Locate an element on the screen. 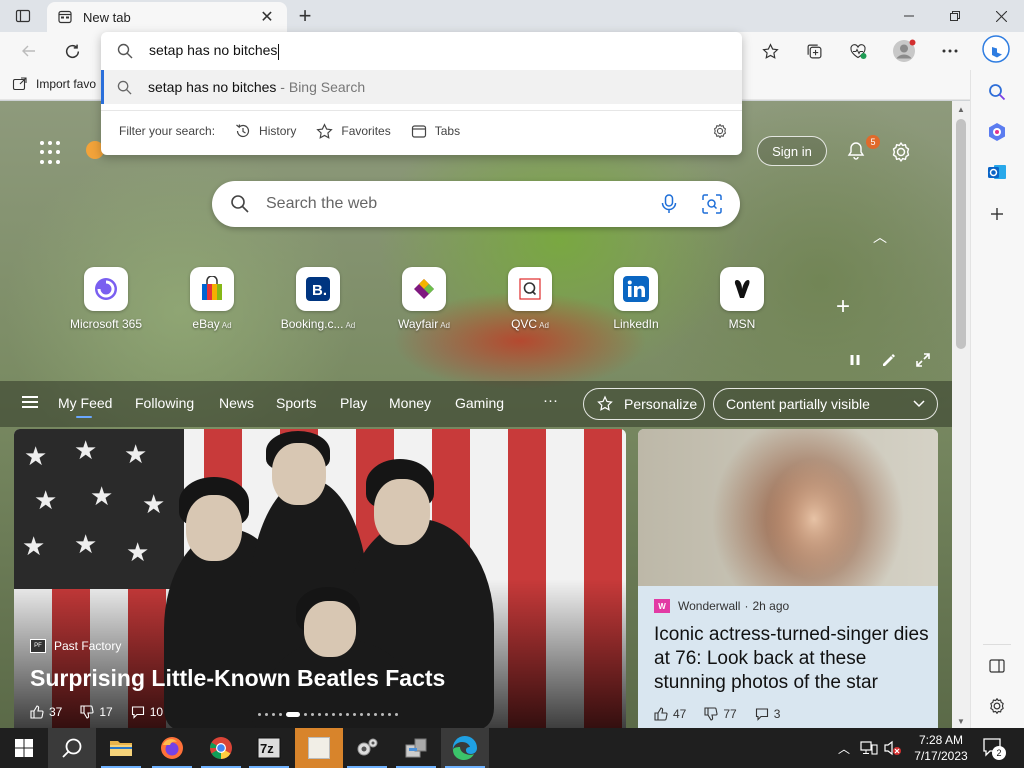 This screenshot has width=1024, height=768. tile-linkedin: LinkedIn is located at coordinates (636, 299).